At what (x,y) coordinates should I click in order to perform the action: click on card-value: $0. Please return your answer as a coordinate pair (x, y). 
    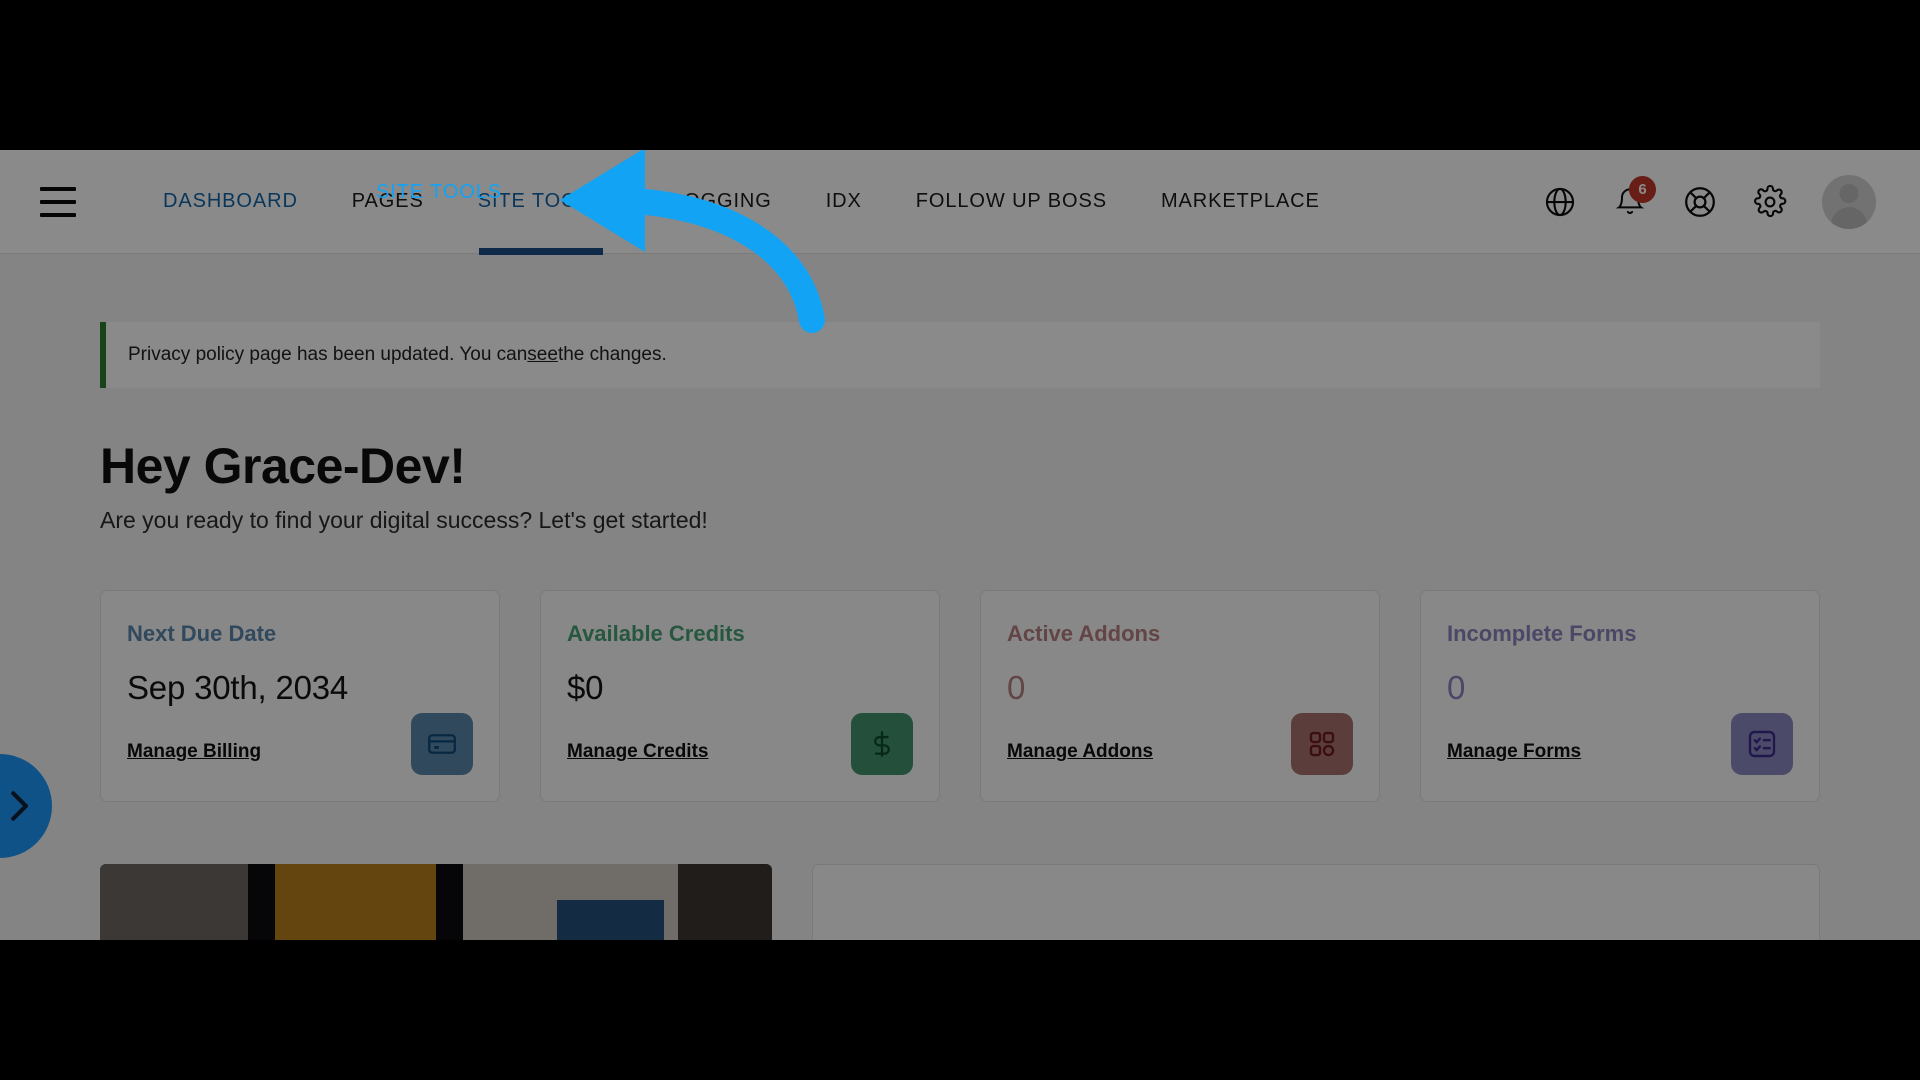
    Looking at the image, I should click on (585, 687).